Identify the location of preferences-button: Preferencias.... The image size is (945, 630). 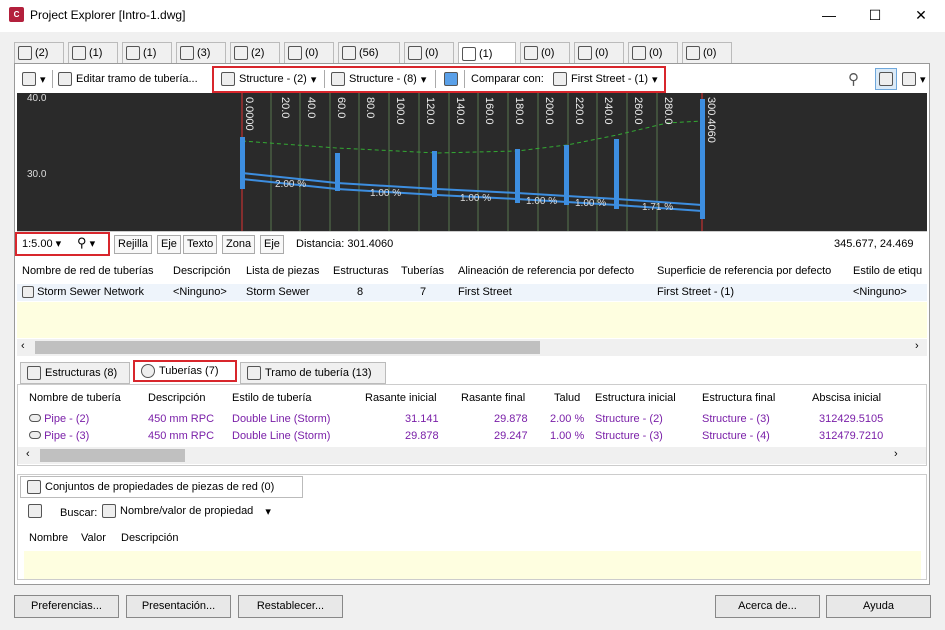
(66, 606).